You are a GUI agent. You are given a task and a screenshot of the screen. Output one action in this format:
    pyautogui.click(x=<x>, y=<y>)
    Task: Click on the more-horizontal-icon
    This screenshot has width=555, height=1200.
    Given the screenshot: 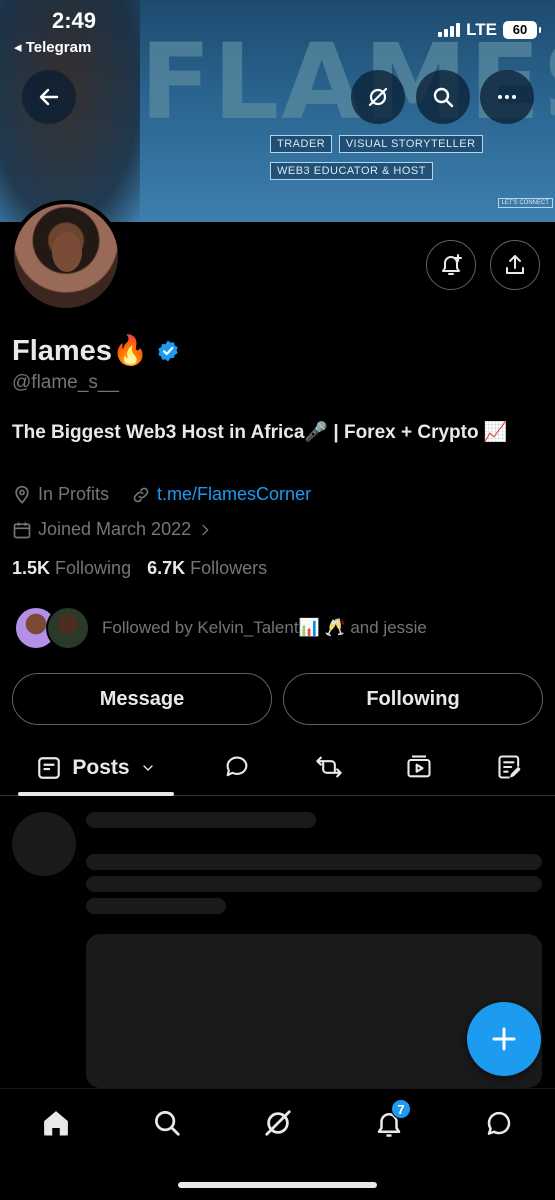 What is the action you would take?
    pyautogui.click(x=507, y=97)
    